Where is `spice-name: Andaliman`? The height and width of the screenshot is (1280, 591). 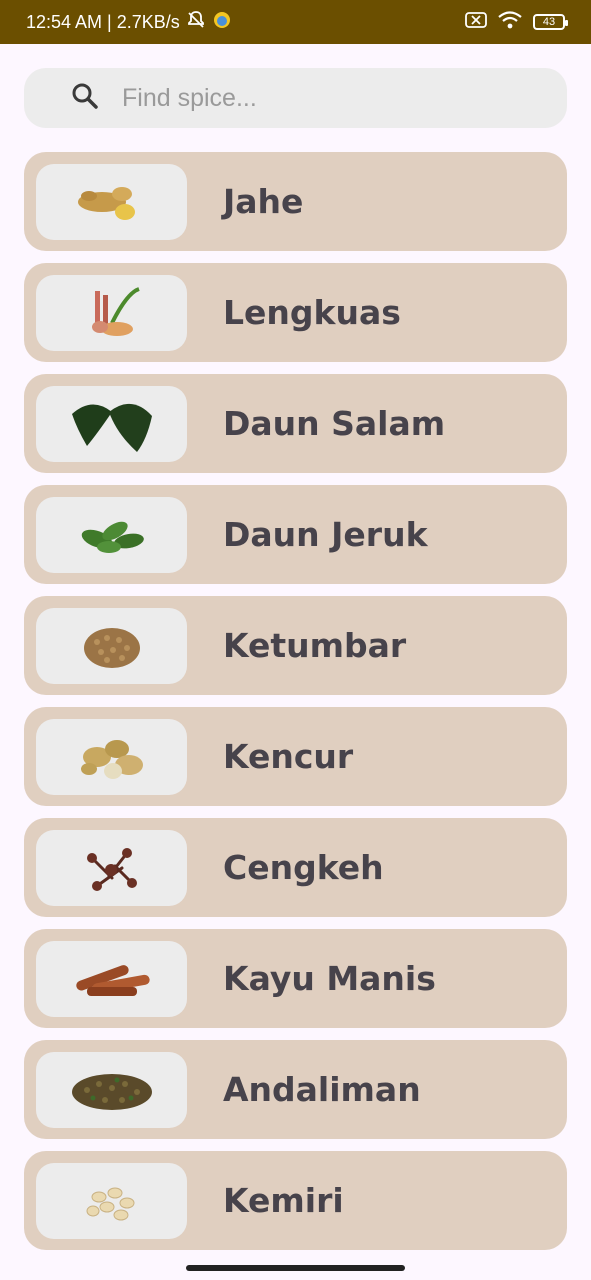
spice-name: Andaliman is located at coordinates (322, 1089).